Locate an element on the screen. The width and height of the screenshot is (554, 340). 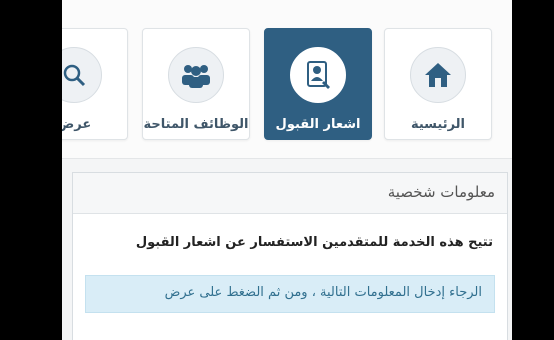
nav-available-jobs: الوظائف المتاحة is located at coordinates (196, 84).